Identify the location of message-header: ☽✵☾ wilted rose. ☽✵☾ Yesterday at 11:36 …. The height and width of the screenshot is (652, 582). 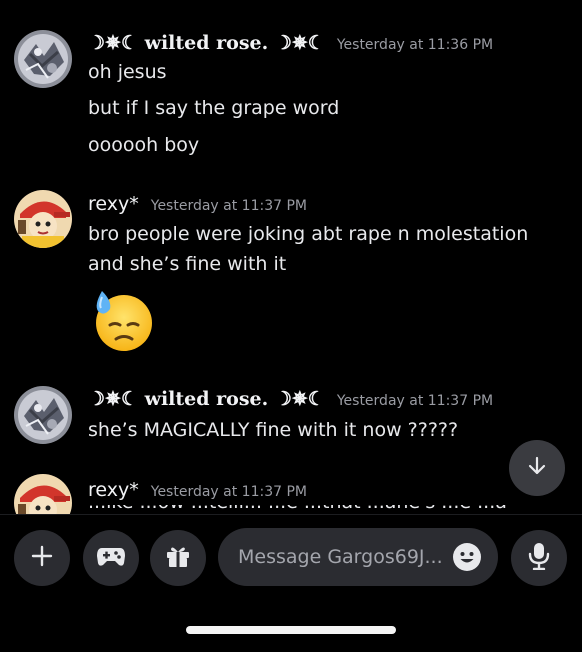
(290, 43).